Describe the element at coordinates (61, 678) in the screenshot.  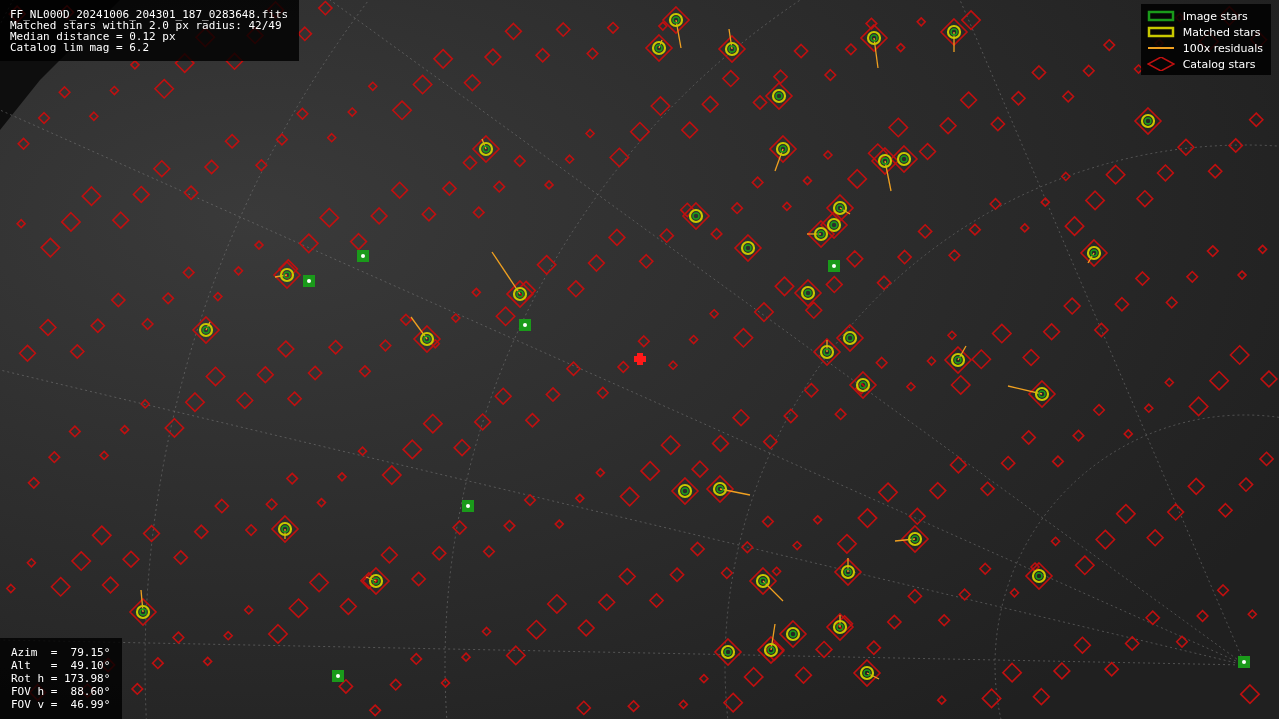
I see `pointing-line: Rot h = 173.98°` at that location.